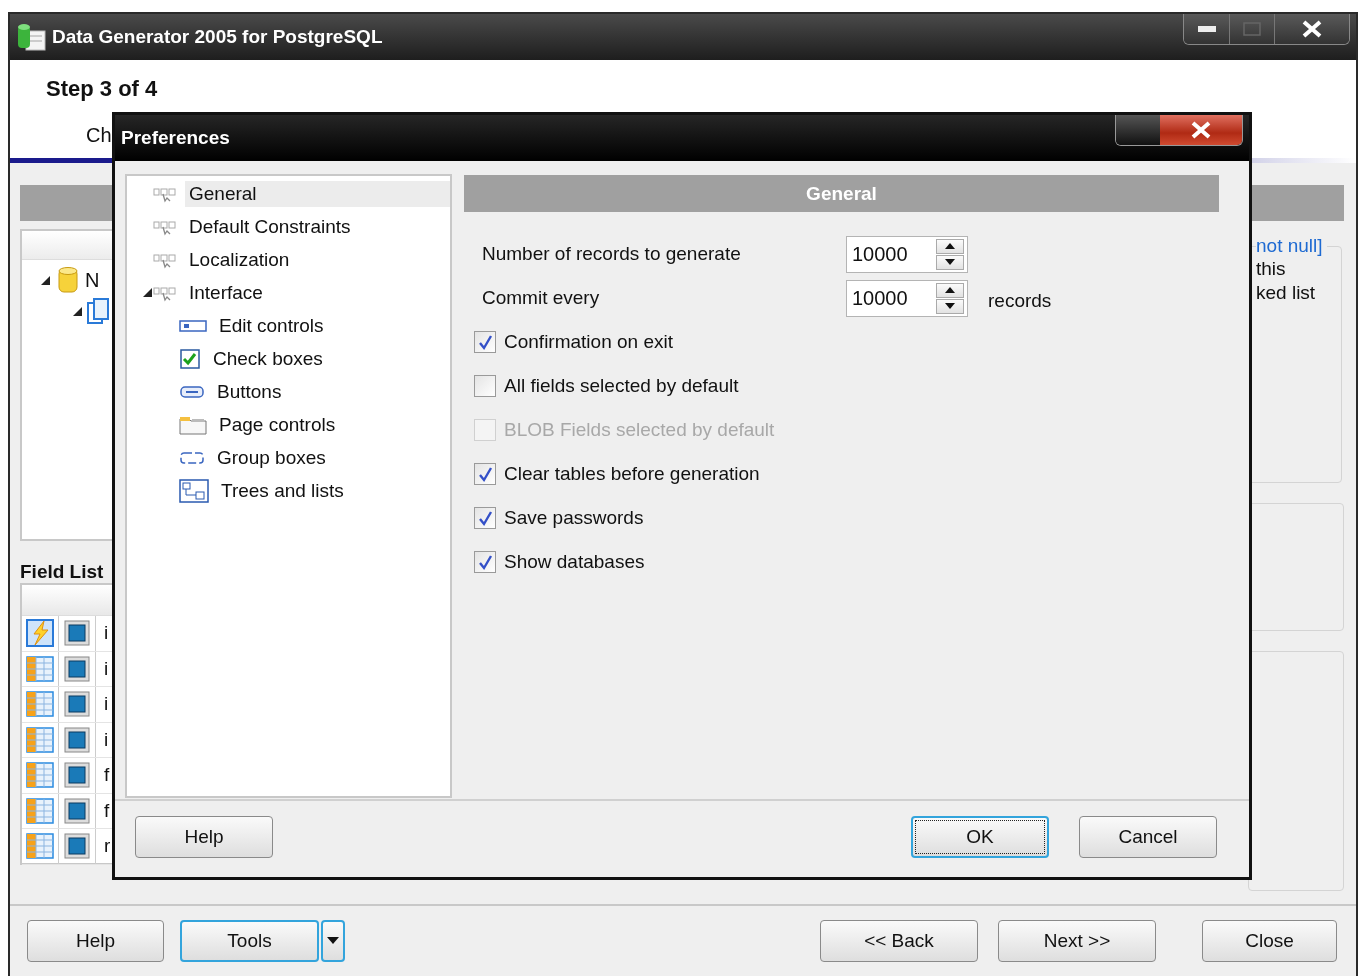 The height and width of the screenshot is (976, 1366). I want to click on dropdown-arrow-icon, so click(333, 941).